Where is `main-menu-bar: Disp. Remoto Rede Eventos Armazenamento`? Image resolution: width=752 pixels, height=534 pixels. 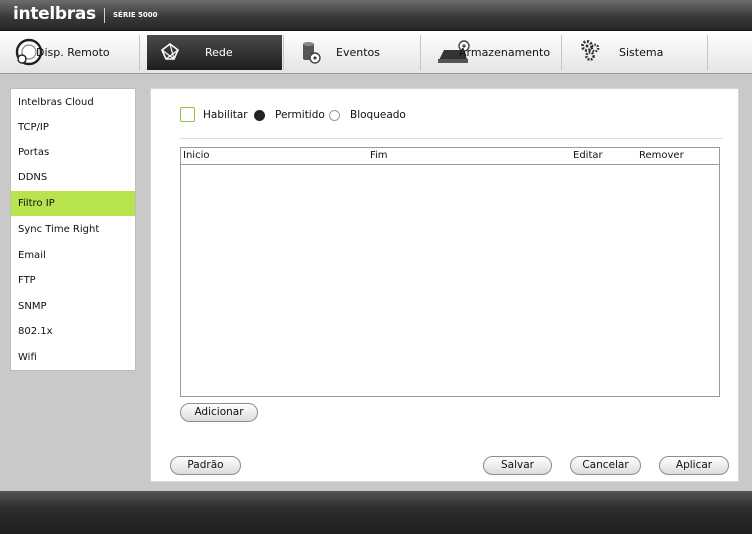 main-menu-bar: Disp. Remoto Rede Eventos Armazenamento is located at coordinates (376, 52).